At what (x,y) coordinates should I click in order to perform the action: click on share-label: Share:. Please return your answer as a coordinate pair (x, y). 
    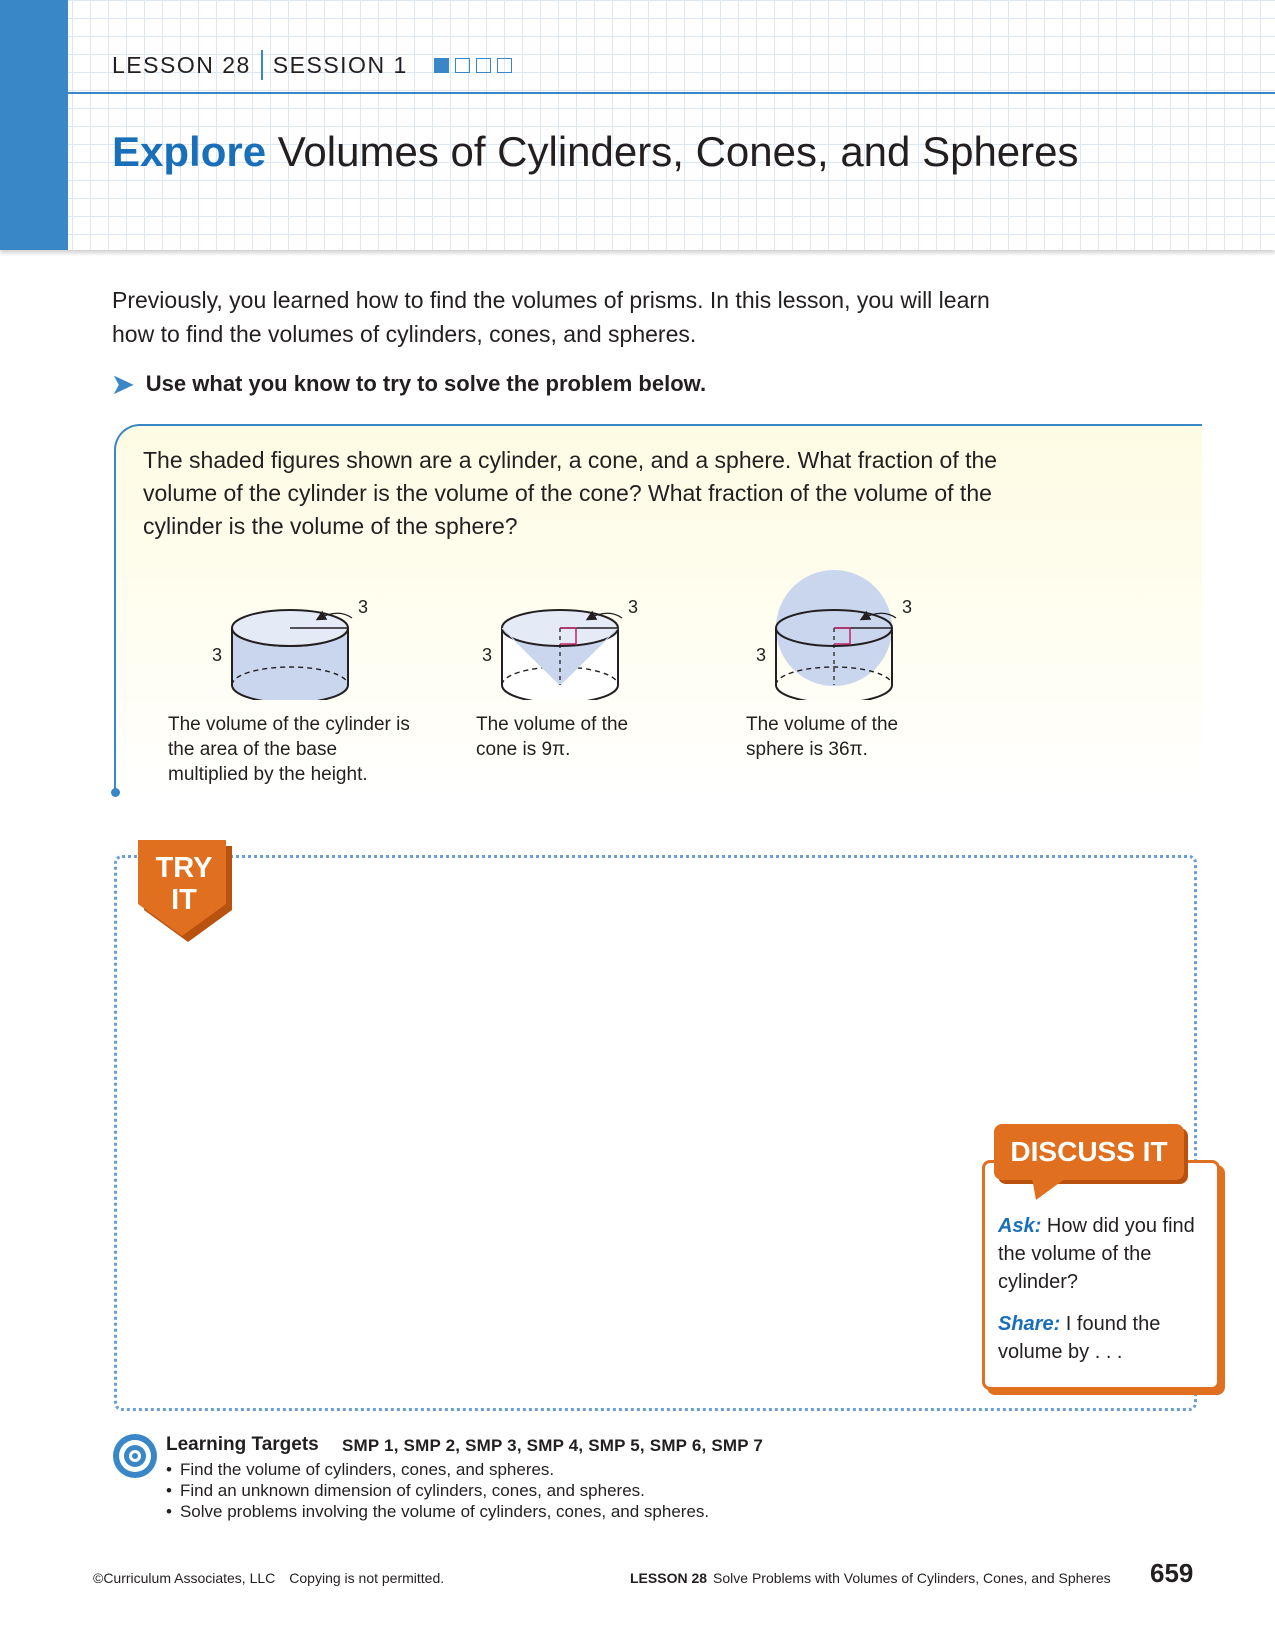
    Looking at the image, I should click on (1029, 1324).